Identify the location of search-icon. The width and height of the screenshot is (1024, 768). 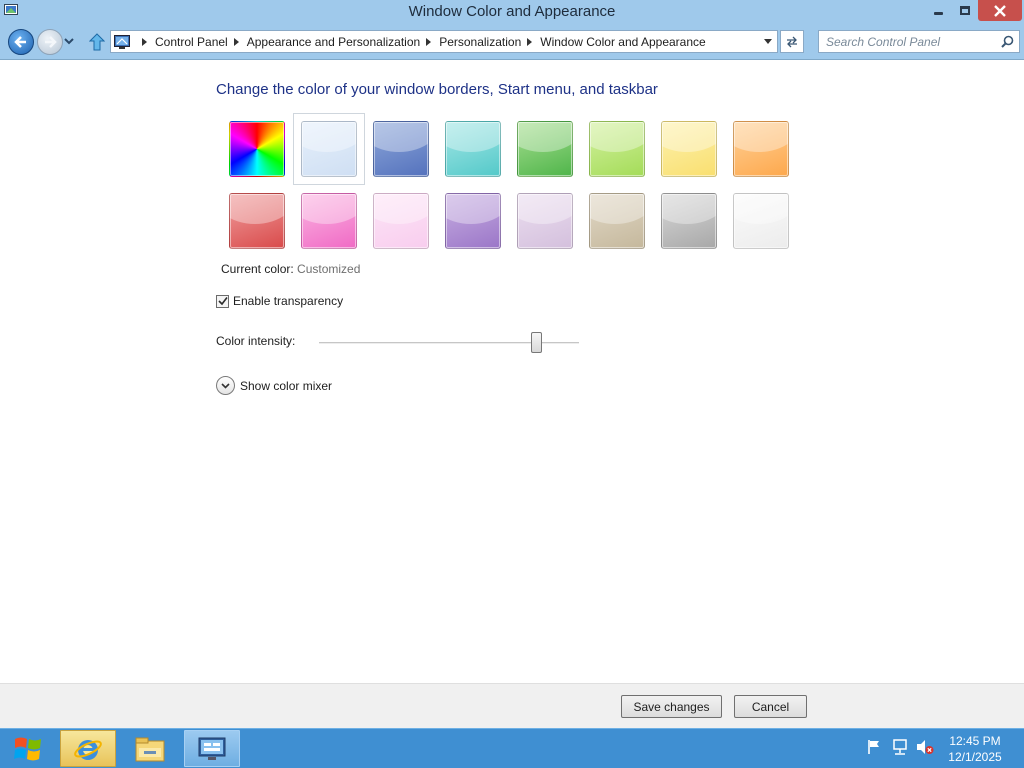
(1007, 41).